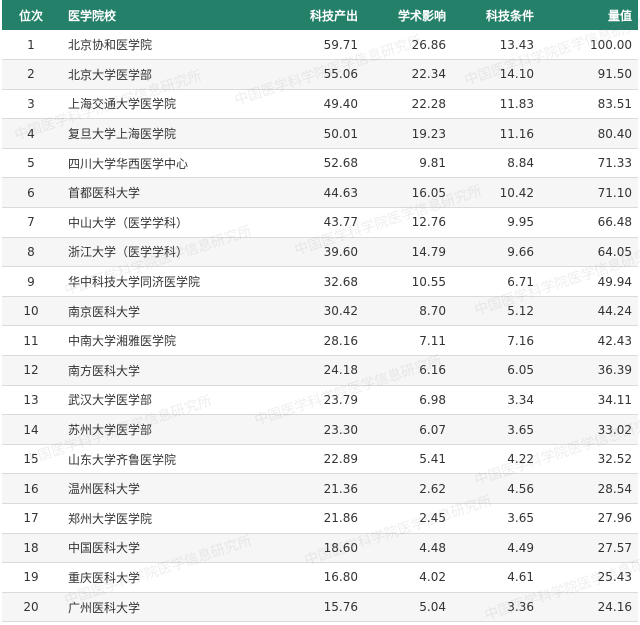 The width and height of the screenshot is (640, 625). What do you see at coordinates (432, 399) in the screenshot?
I see `cell-influence: 6.98` at bounding box center [432, 399].